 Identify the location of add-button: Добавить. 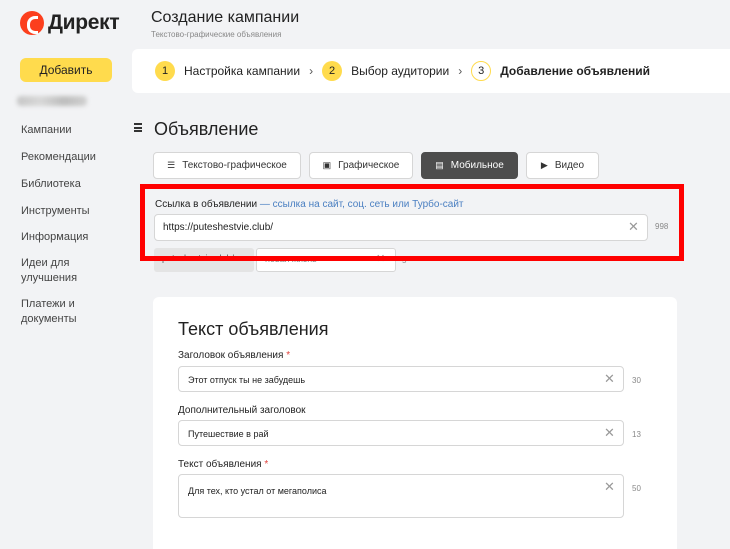
(66, 70).